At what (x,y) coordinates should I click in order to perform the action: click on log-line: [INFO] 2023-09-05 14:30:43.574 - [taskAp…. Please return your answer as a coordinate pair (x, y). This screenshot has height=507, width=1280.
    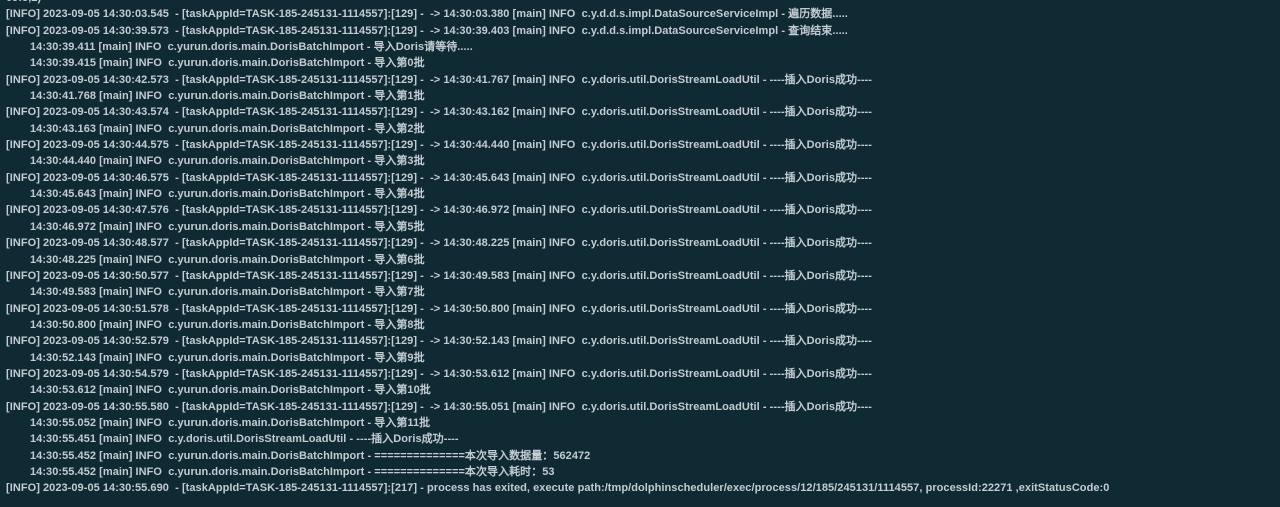
    Looking at the image, I should click on (439, 112).